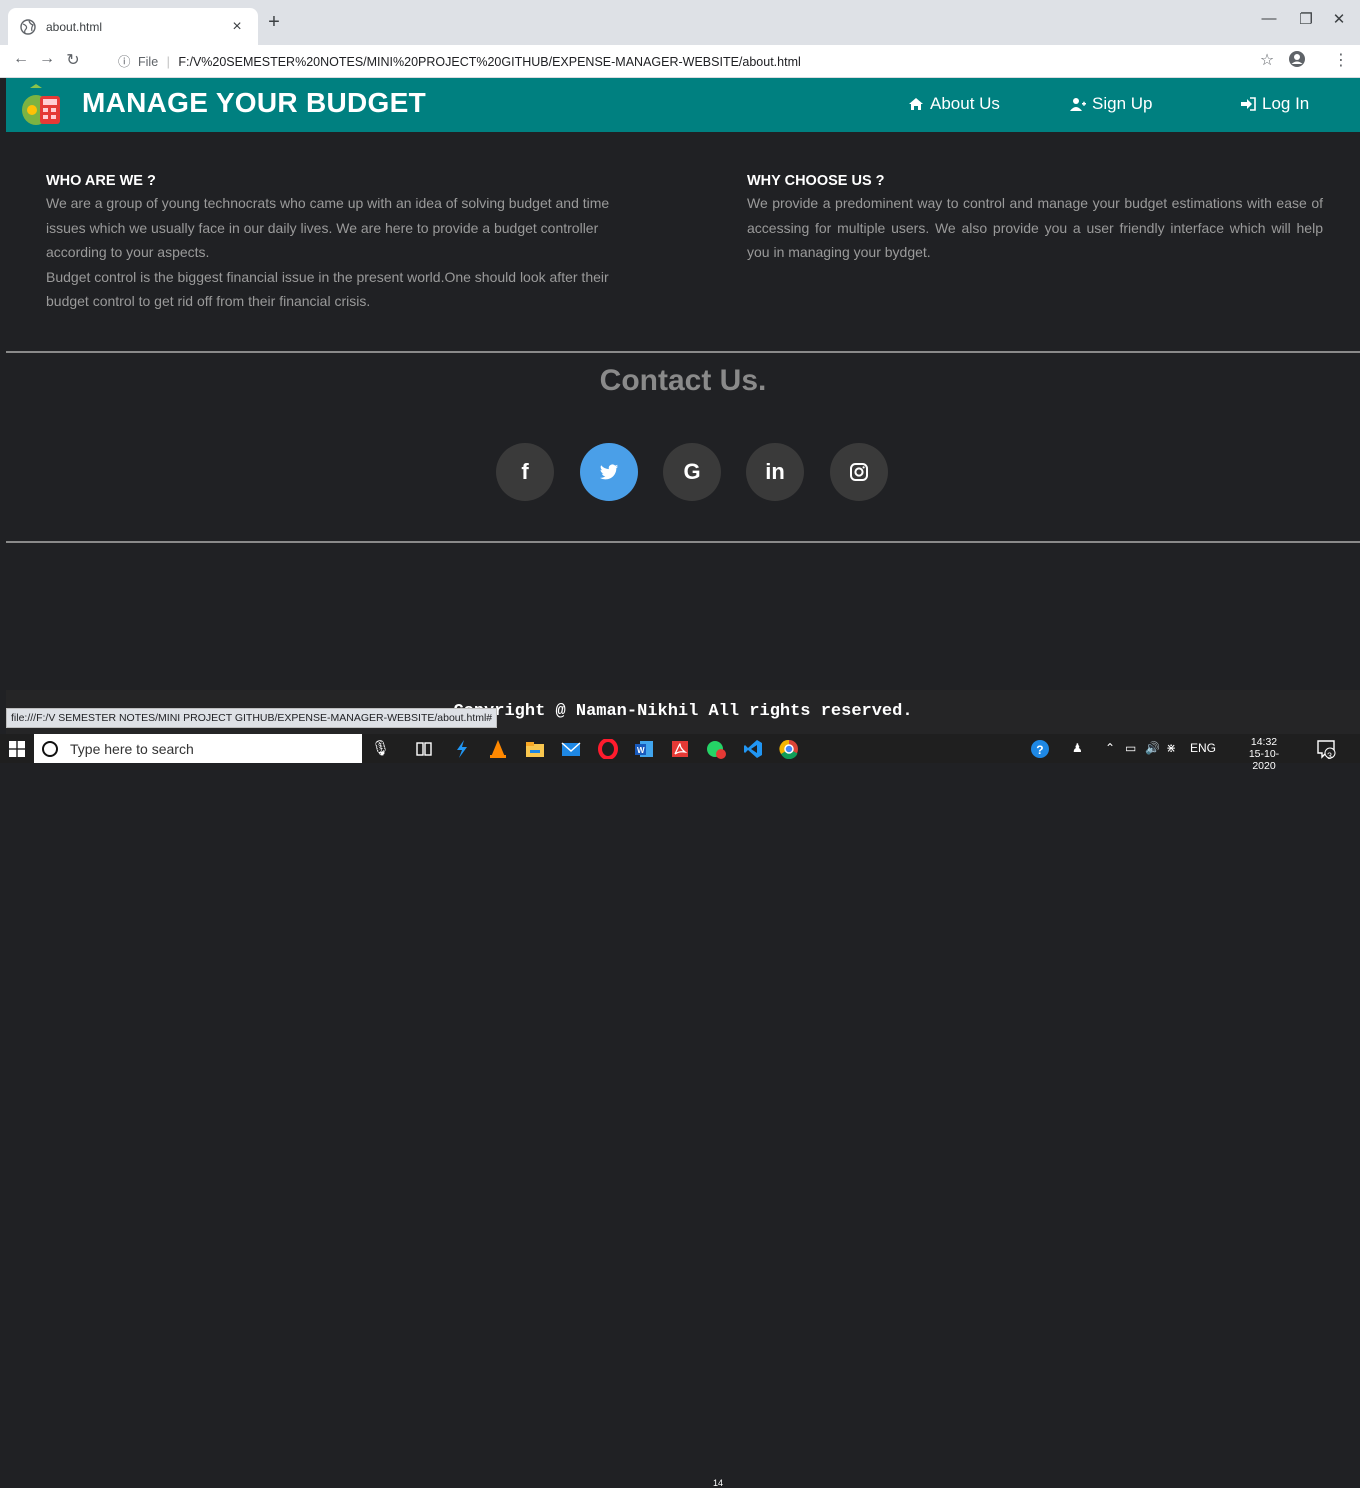 This screenshot has height=1488, width=1360. I want to click on brand-title: MANAGE YOUR BUDGET, so click(254, 103).